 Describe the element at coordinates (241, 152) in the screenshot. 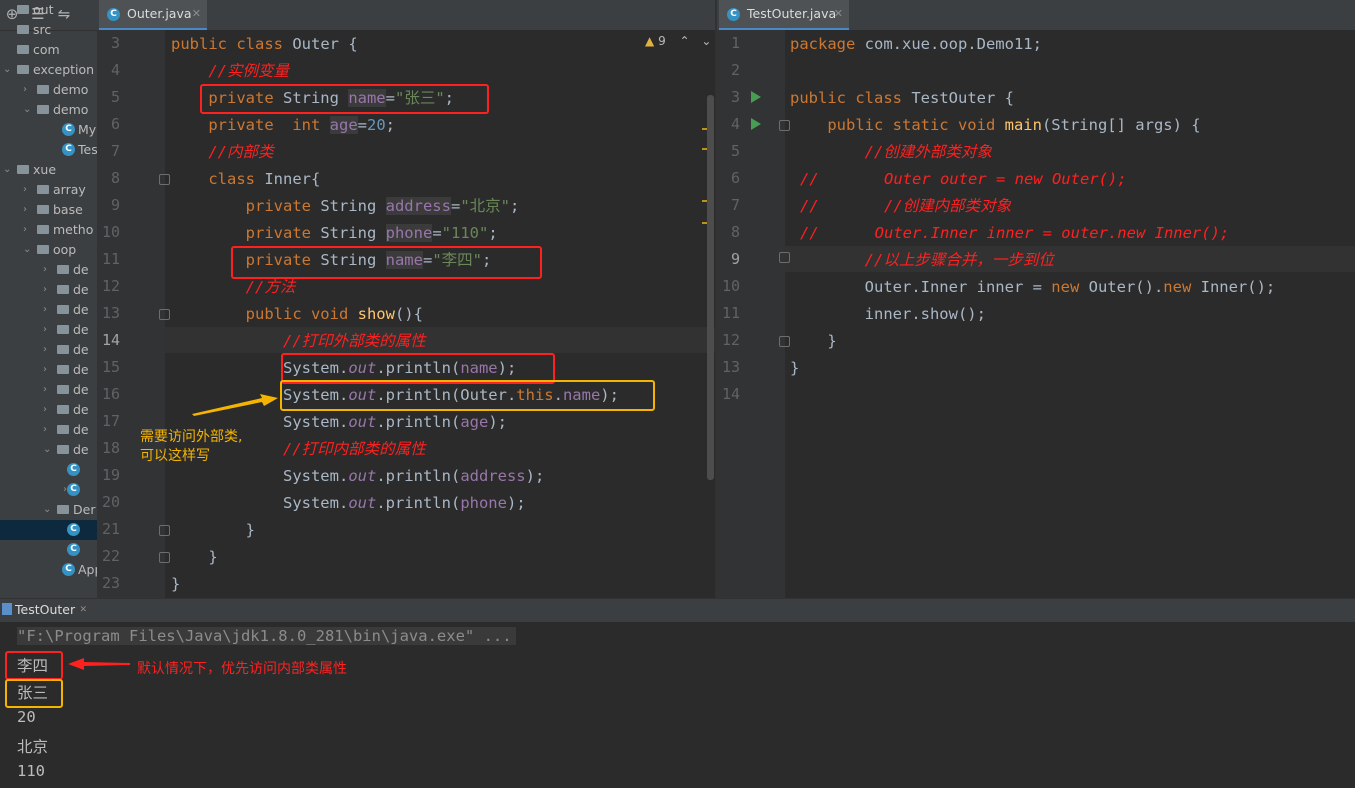

I see `code-line: //内部类` at that location.